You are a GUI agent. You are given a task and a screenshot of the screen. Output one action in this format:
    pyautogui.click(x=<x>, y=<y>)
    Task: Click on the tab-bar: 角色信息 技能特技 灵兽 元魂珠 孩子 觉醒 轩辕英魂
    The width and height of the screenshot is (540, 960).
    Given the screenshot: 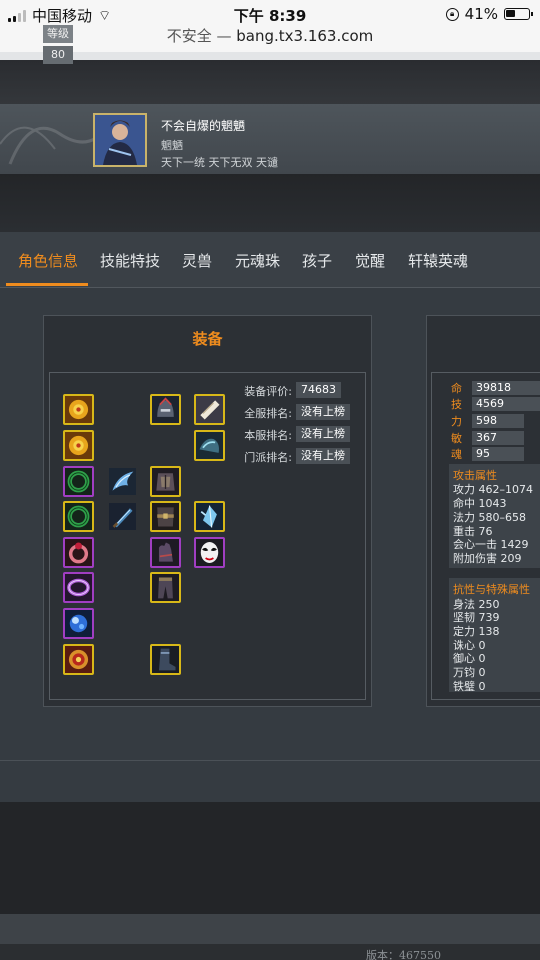 What is the action you would take?
    pyautogui.click(x=270, y=260)
    